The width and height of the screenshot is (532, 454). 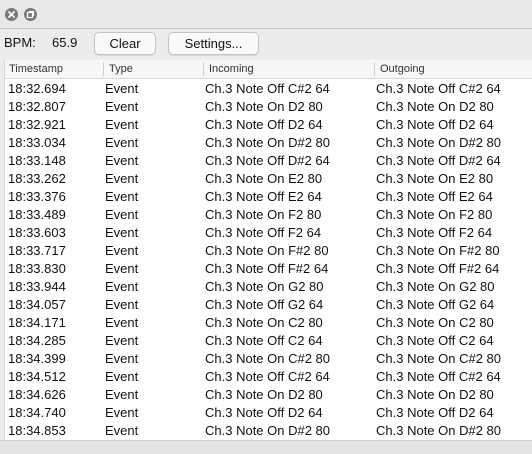 I want to click on incoming-cell: Ch.3 Note Off G2 64, so click(x=264, y=304).